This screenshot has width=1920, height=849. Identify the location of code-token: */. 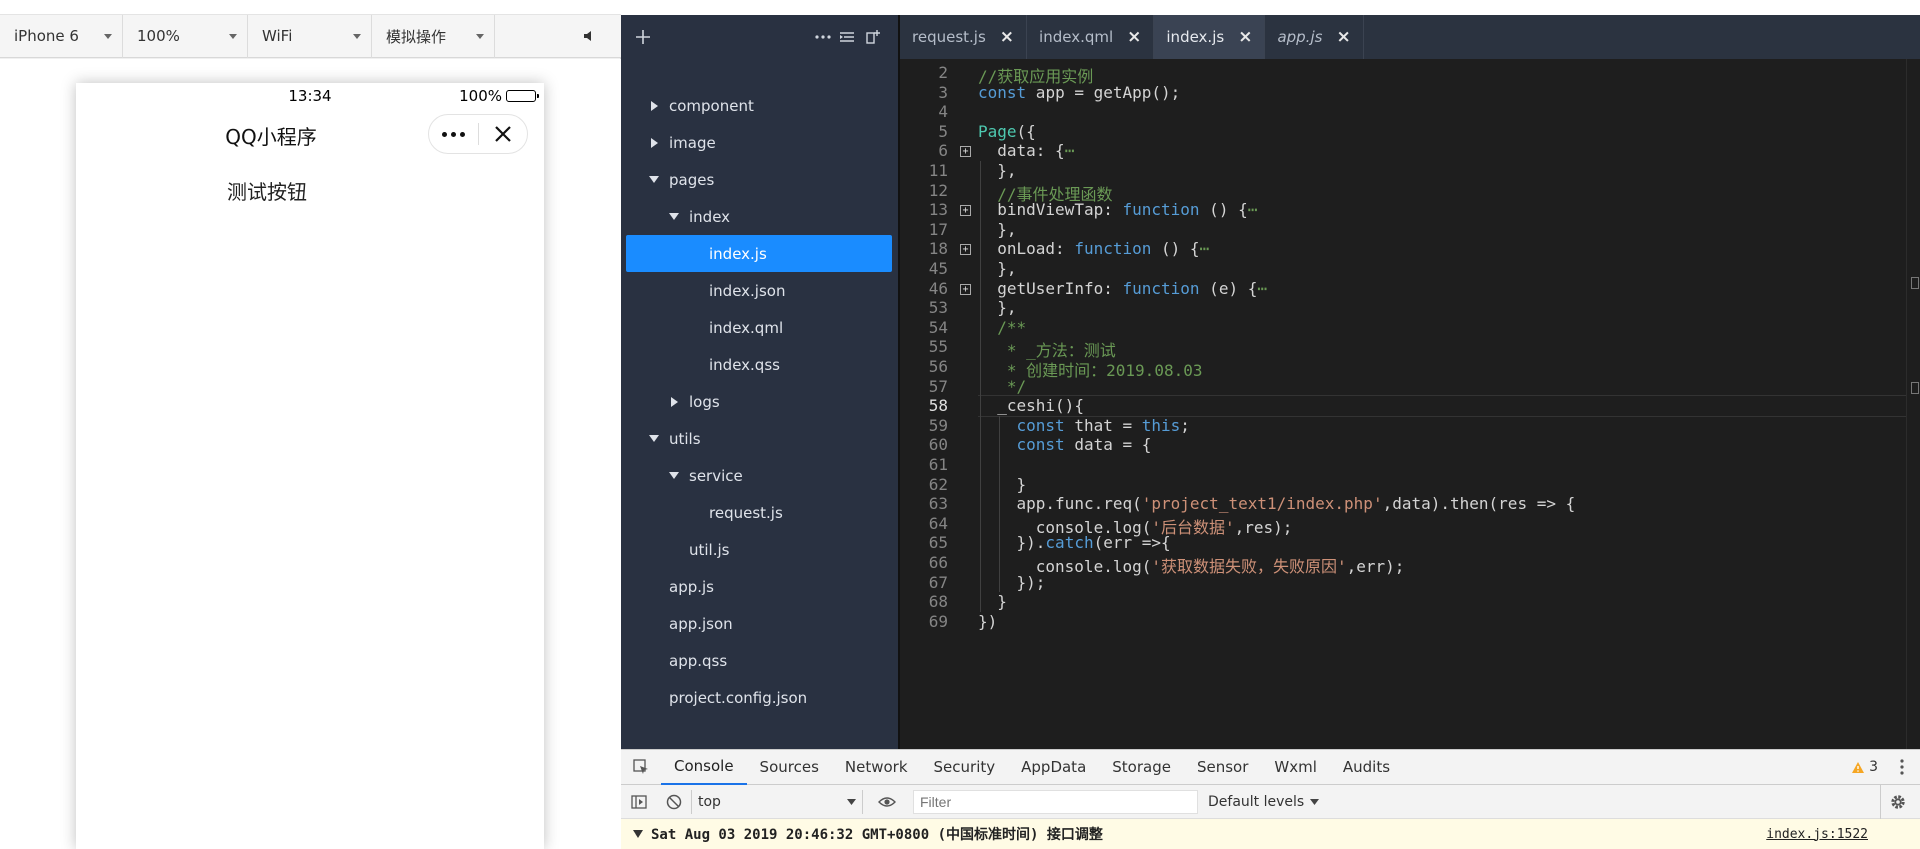
(1012, 386).